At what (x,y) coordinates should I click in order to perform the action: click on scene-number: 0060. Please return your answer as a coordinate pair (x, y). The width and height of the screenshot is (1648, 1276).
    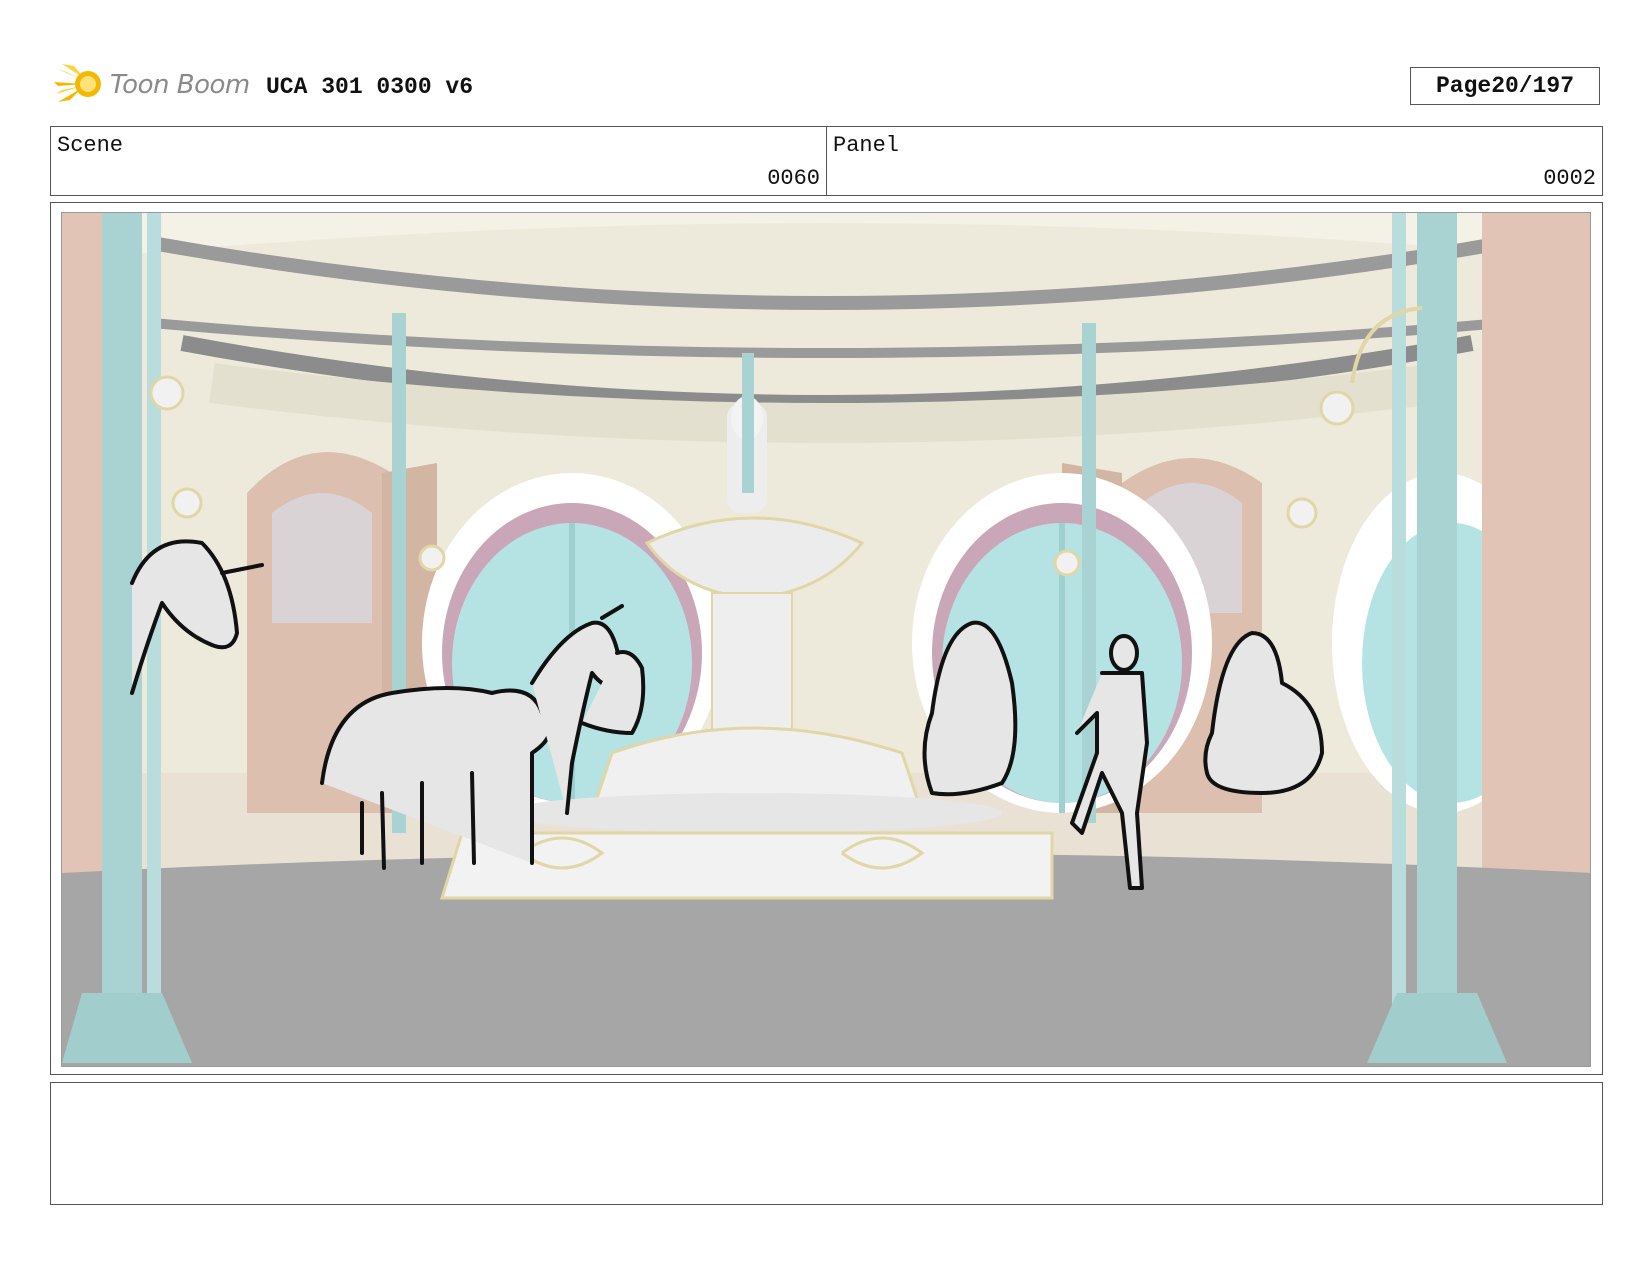
    Looking at the image, I should click on (793, 178).